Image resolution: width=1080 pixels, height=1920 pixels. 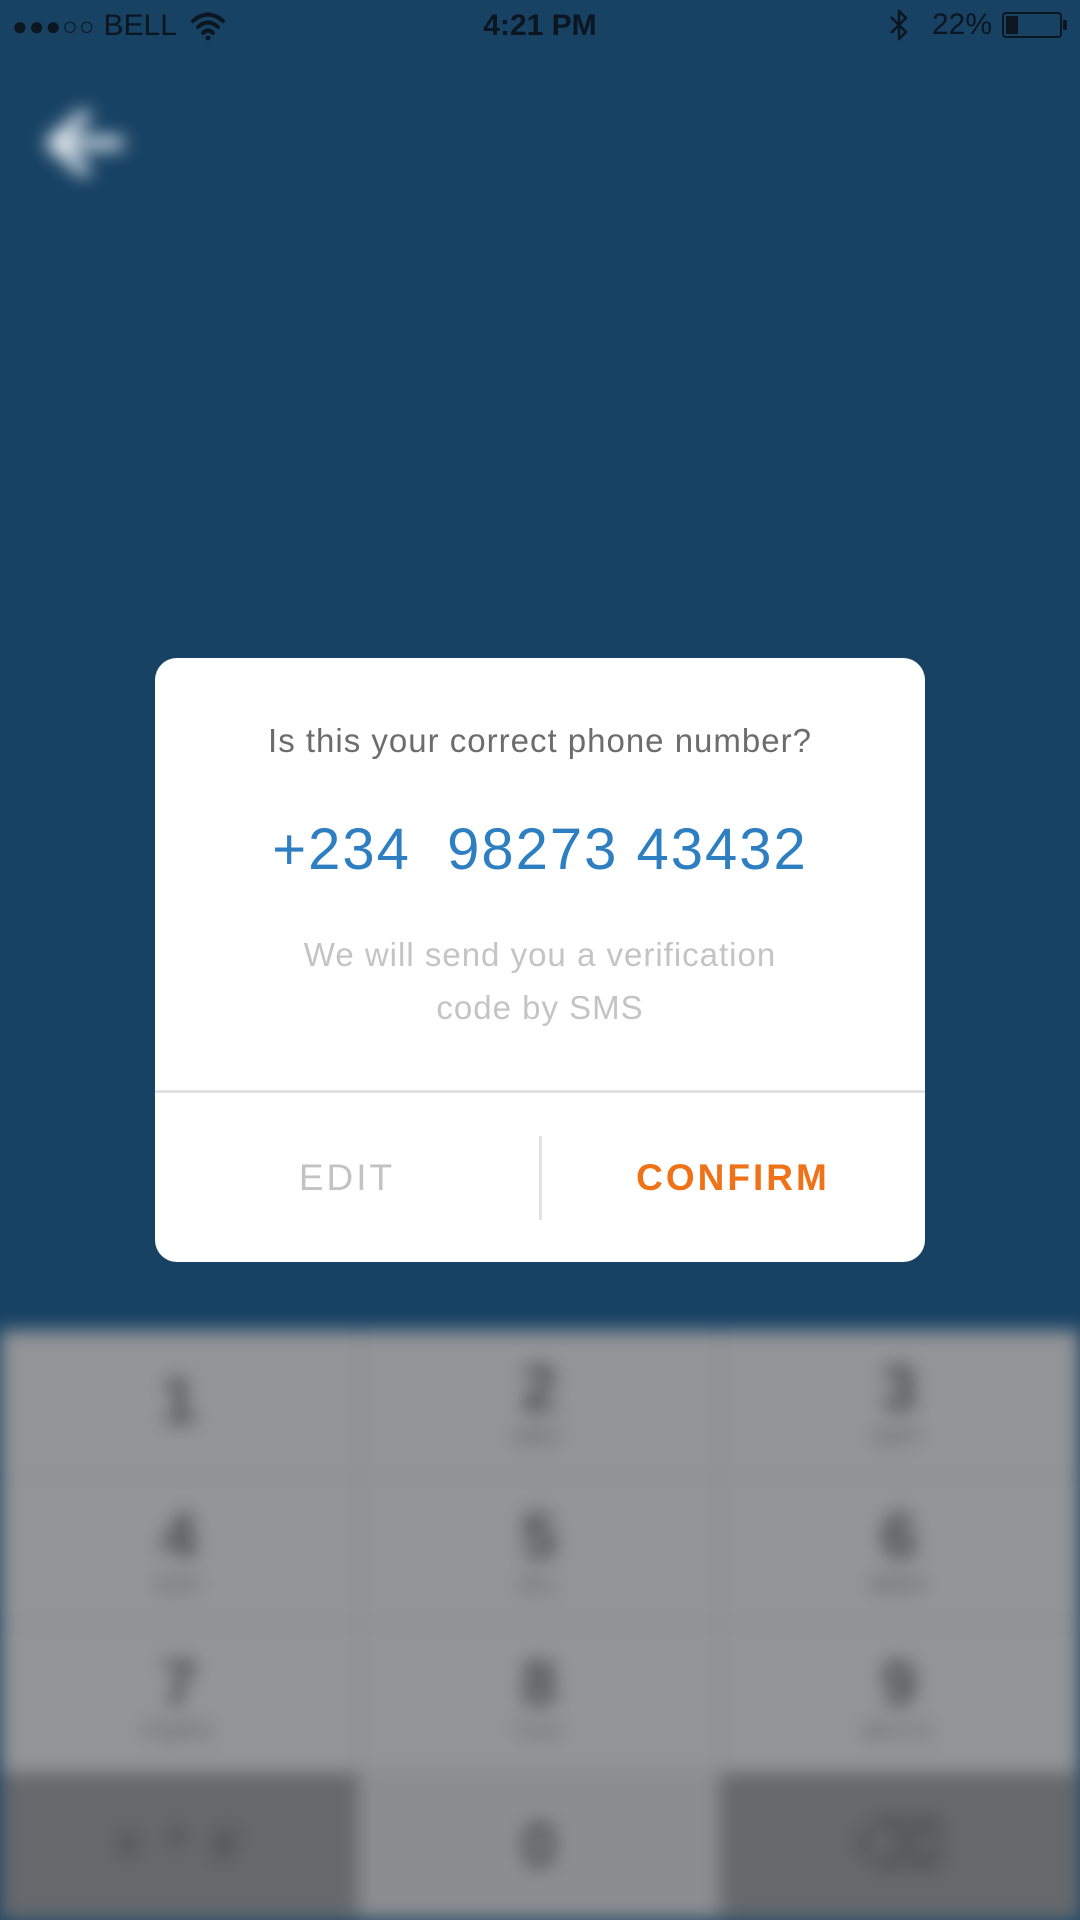 I want to click on keypad-key-4: 4 GHI, so click(x=180, y=1551).